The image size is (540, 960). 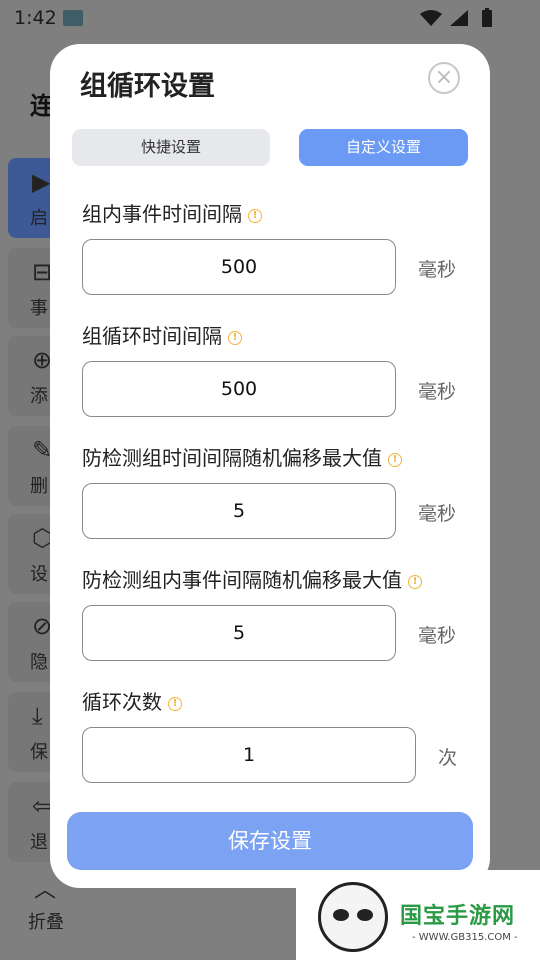 What do you see at coordinates (239, 633) in the screenshot?
I see `event-offset-input: 5` at bounding box center [239, 633].